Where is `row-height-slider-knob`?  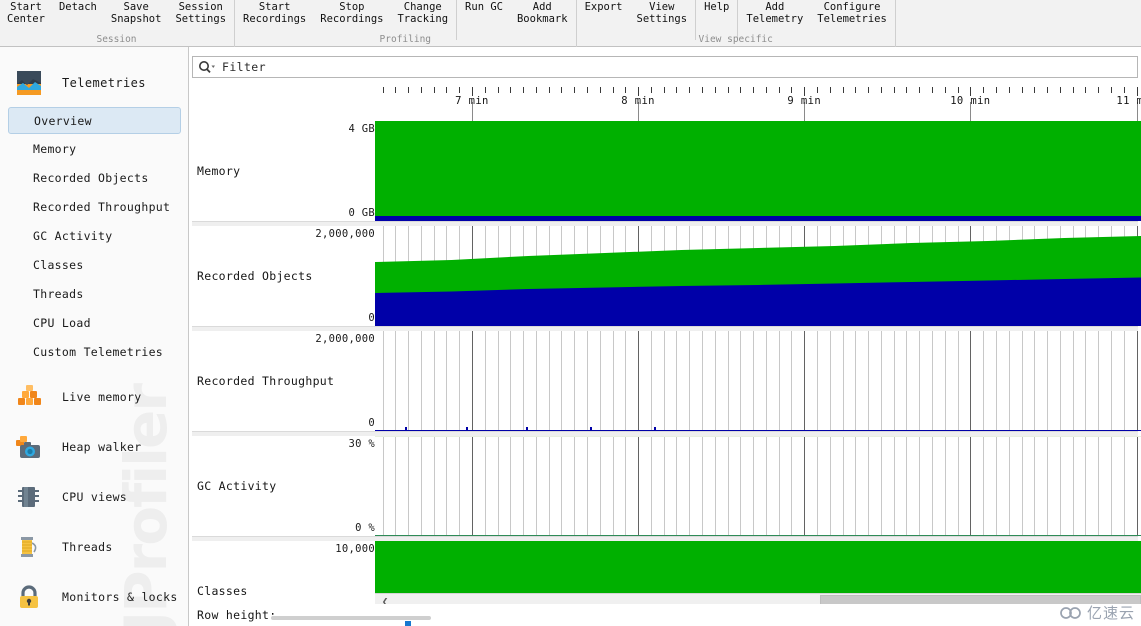 row-height-slider-knob is located at coordinates (408, 623).